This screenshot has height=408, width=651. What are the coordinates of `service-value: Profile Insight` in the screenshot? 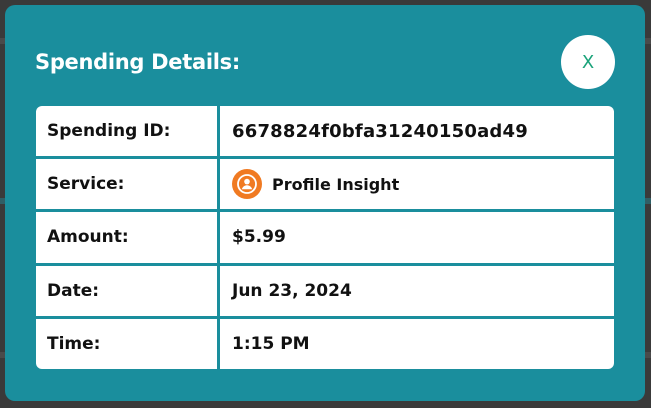 It's located at (417, 184).